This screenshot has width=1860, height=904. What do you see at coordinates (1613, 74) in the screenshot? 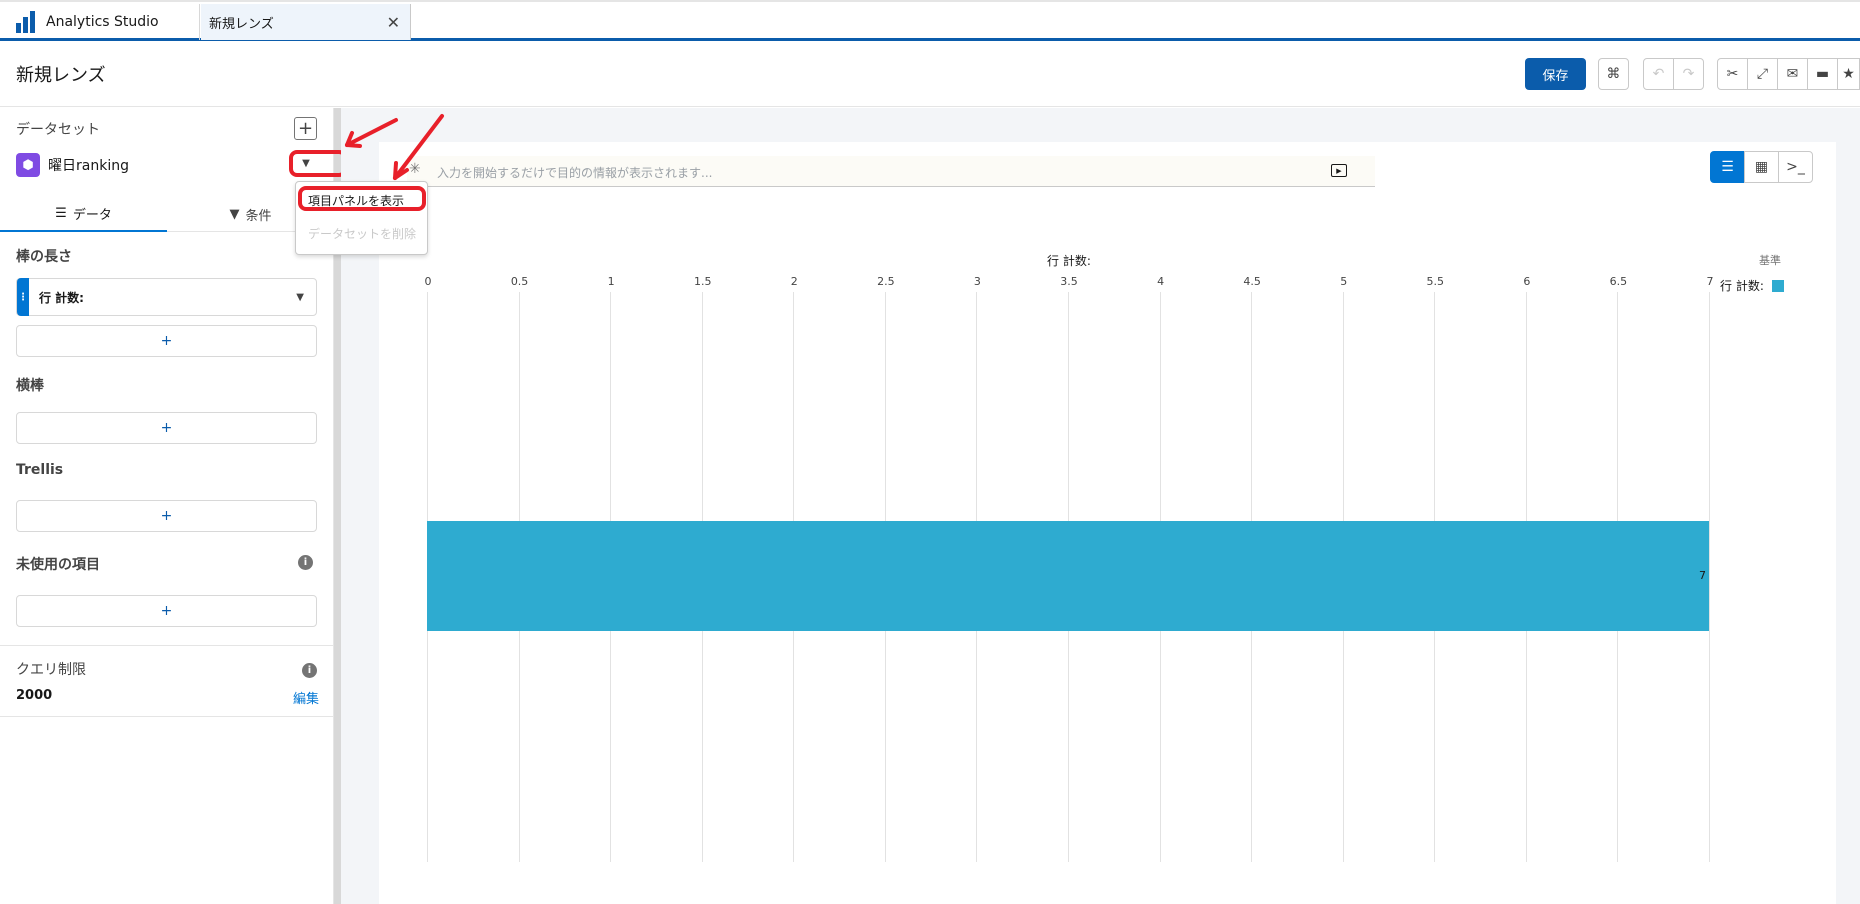
I see `explore-icon: ⌘` at bounding box center [1613, 74].